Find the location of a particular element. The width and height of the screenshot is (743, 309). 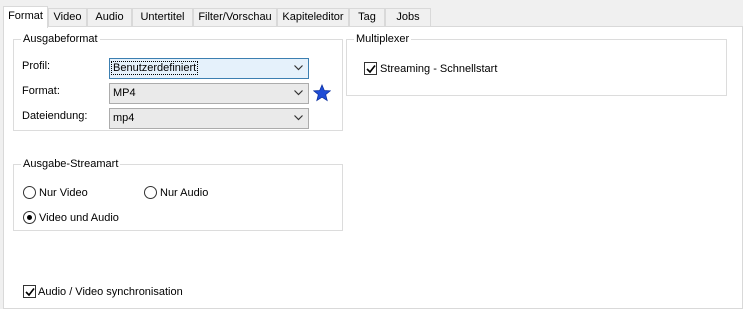

av-sync-checkbox is located at coordinates (29, 291).